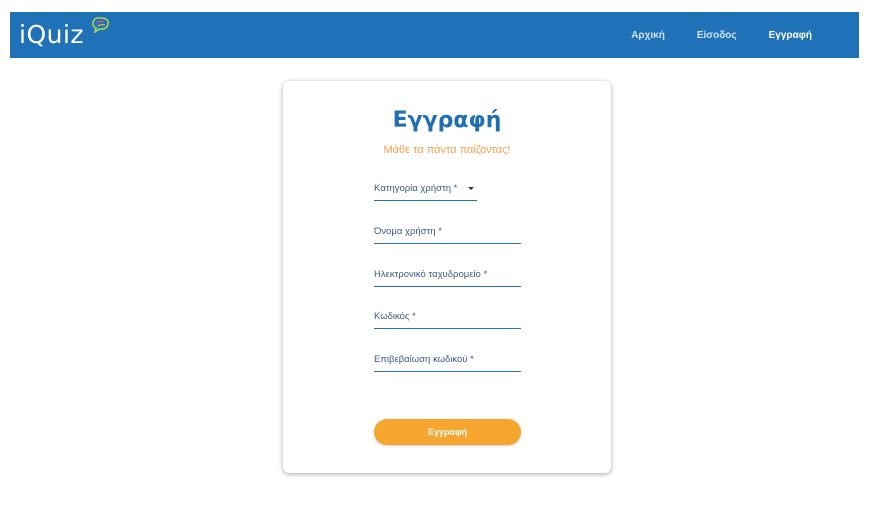  Describe the element at coordinates (447, 432) in the screenshot. I see `register-button: Εγγραφή` at that location.